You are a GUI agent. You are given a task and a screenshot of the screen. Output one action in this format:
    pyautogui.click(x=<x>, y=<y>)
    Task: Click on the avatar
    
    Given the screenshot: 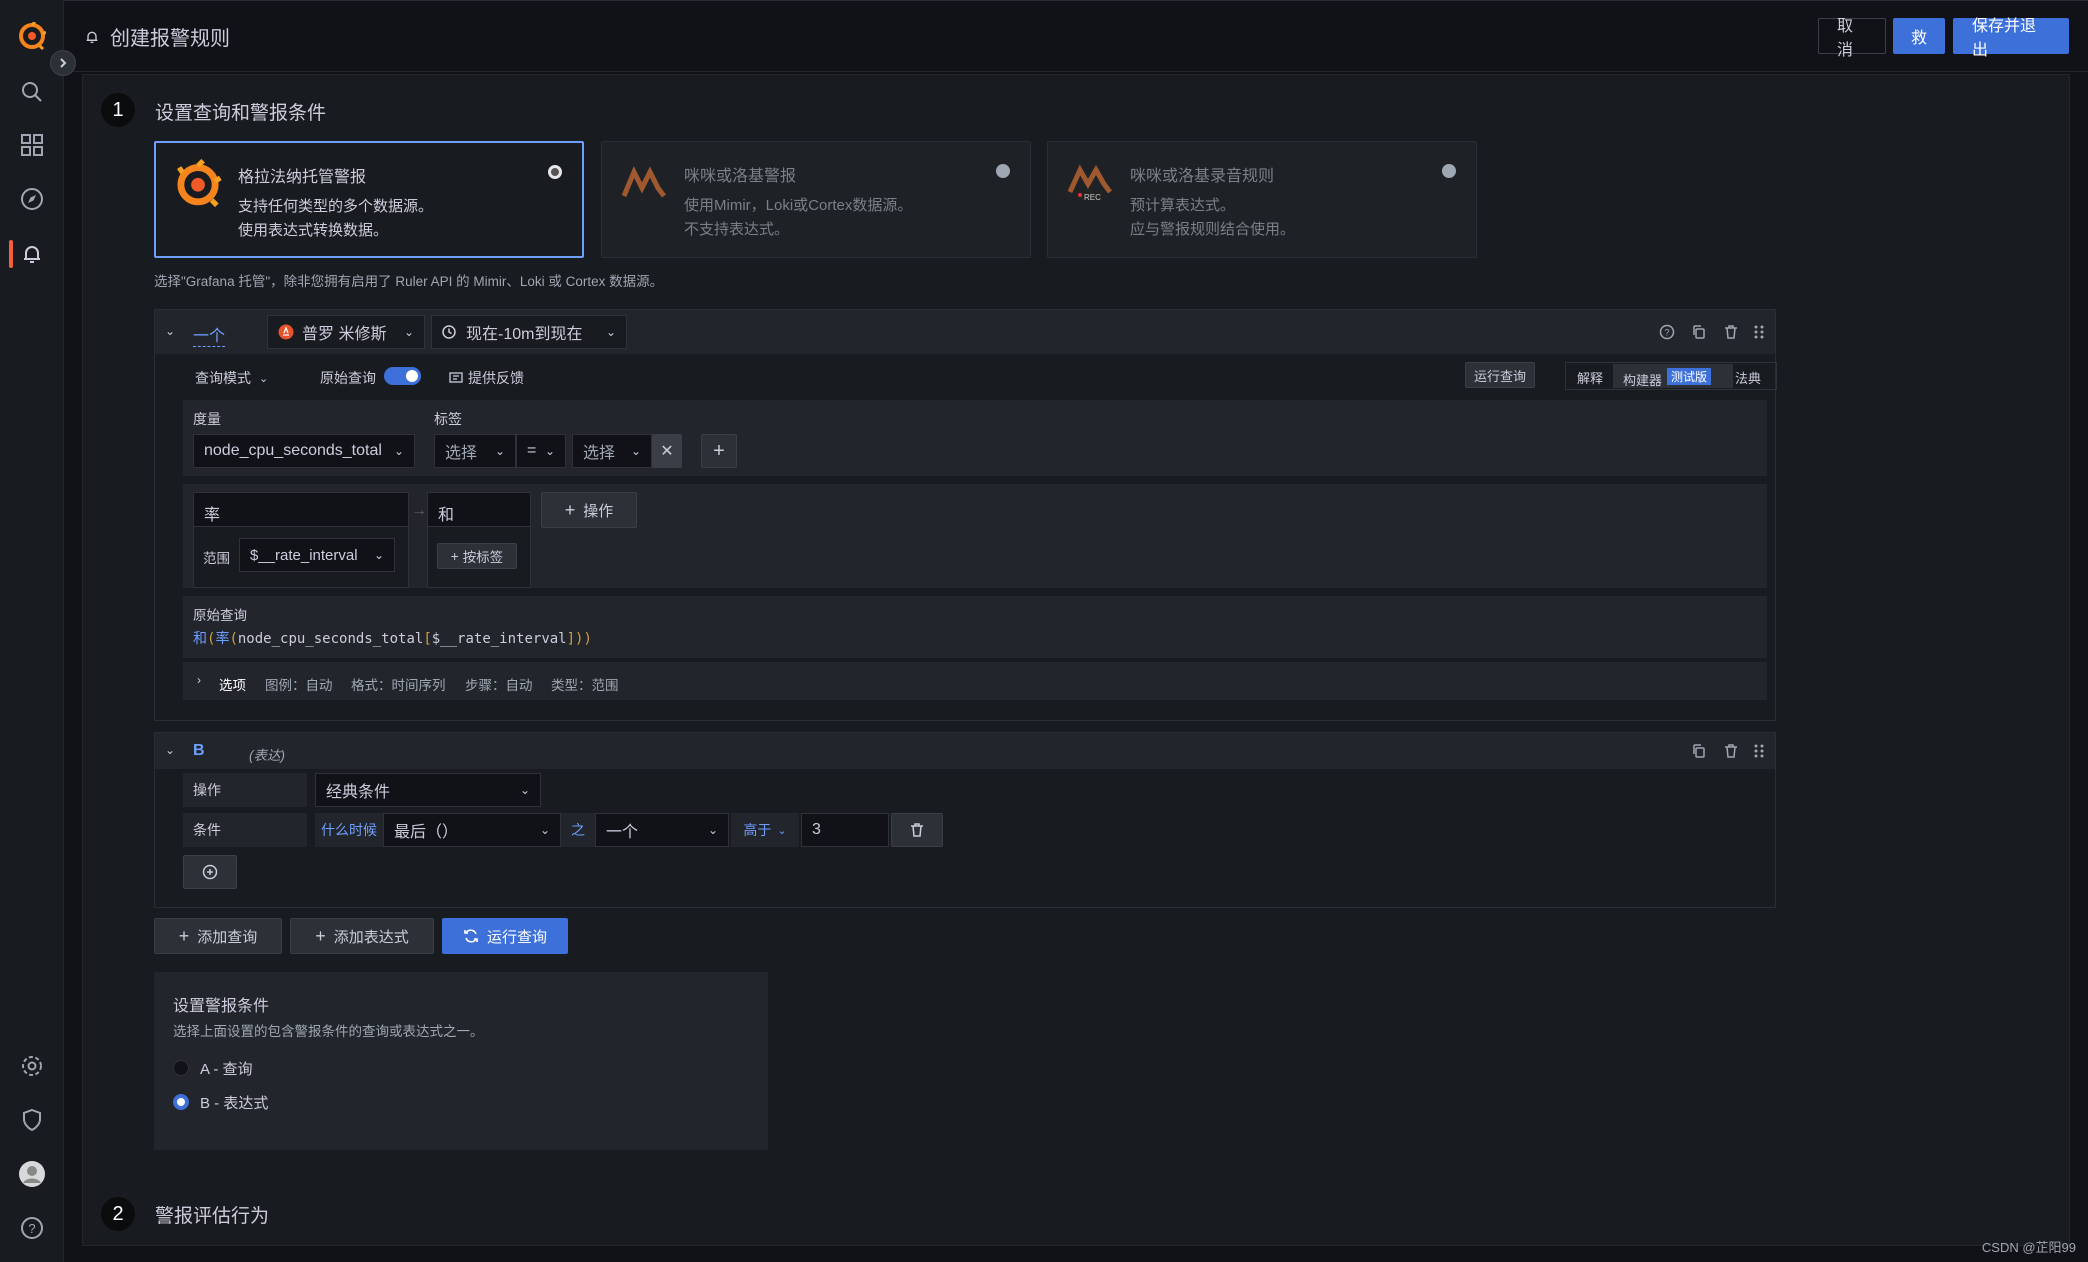 What is the action you would take?
    pyautogui.click(x=32, y=1174)
    